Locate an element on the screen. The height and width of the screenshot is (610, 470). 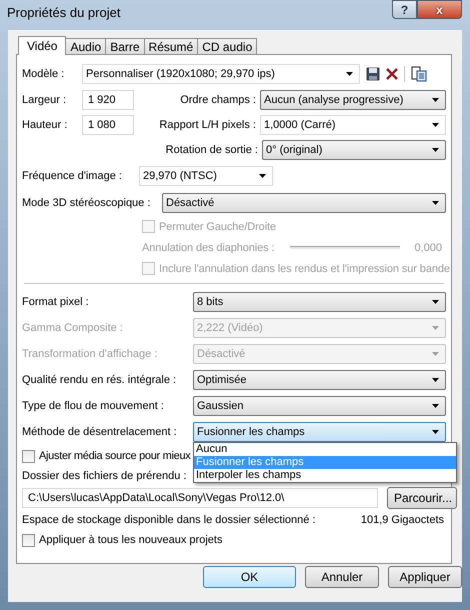
field-label: Largeur : is located at coordinates (45, 100).